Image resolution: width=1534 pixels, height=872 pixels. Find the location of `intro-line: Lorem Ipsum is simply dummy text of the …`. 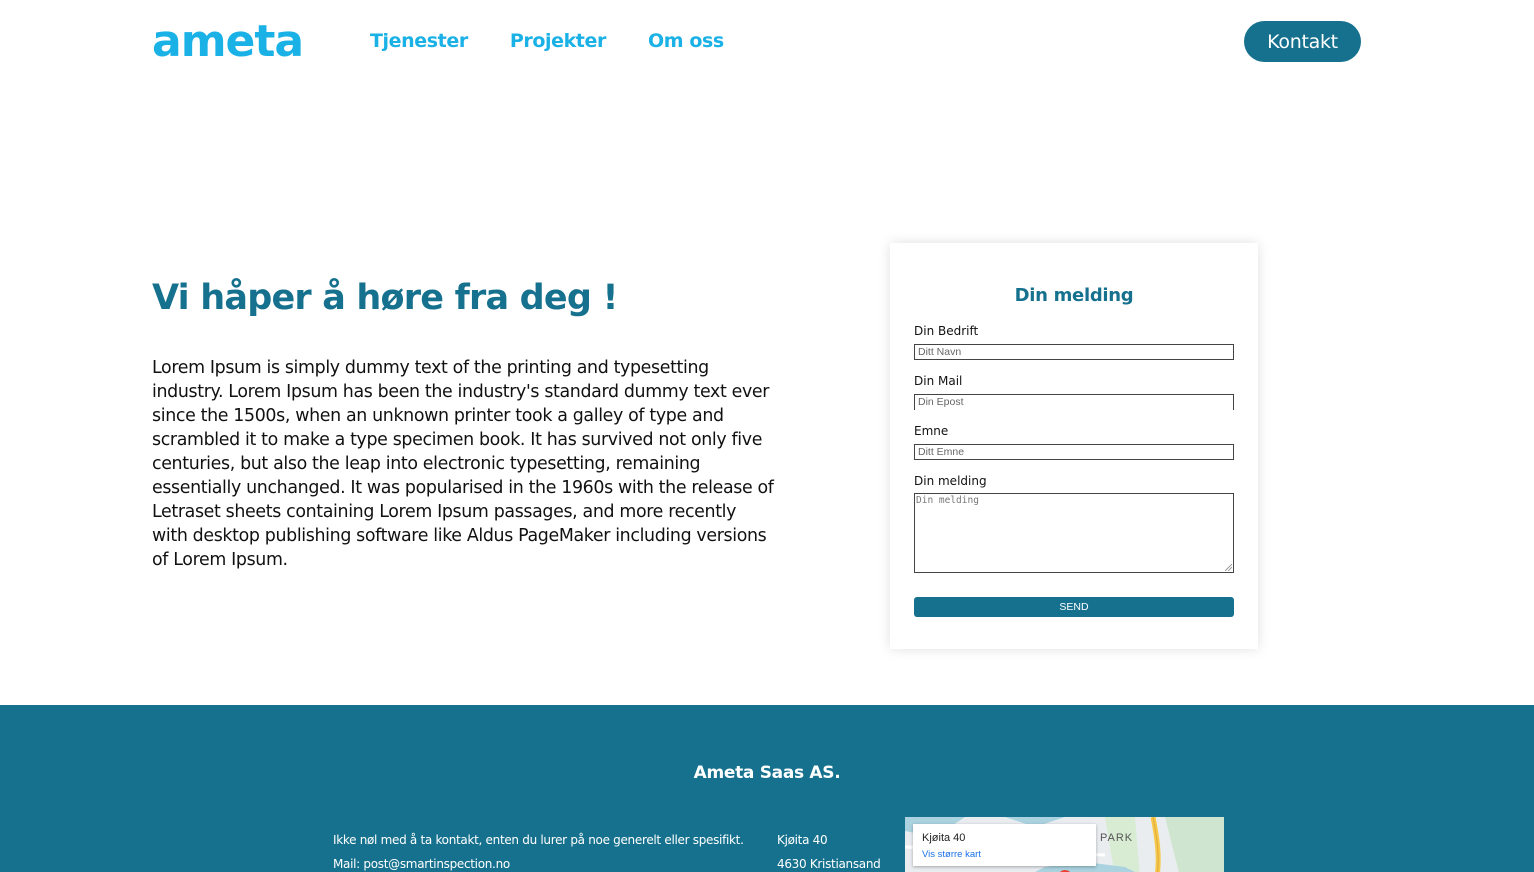

intro-line: Lorem Ipsum is simply dummy text of the … is located at coordinates (430, 368).